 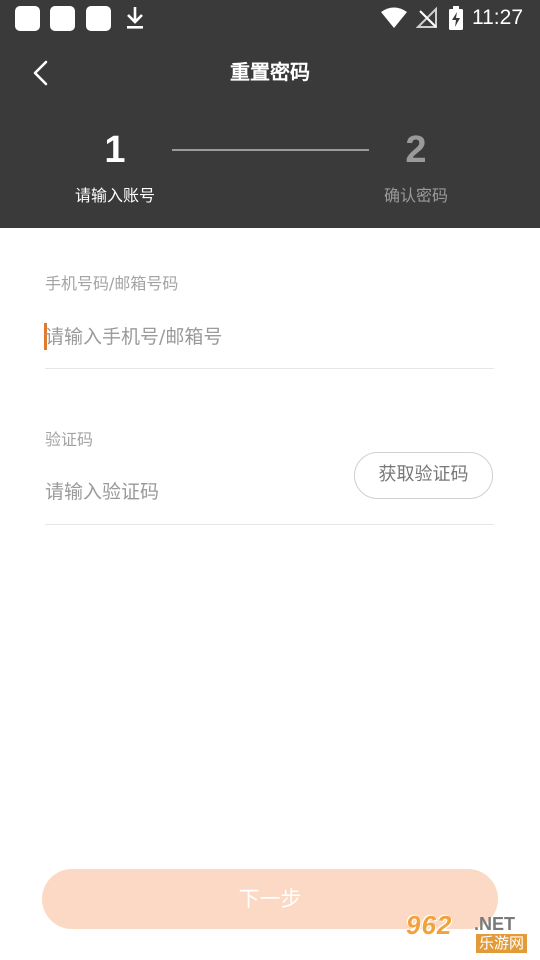 What do you see at coordinates (112, 283) in the screenshot?
I see `account-field-label: 手机号码/邮箱号码` at bounding box center [112, 283].